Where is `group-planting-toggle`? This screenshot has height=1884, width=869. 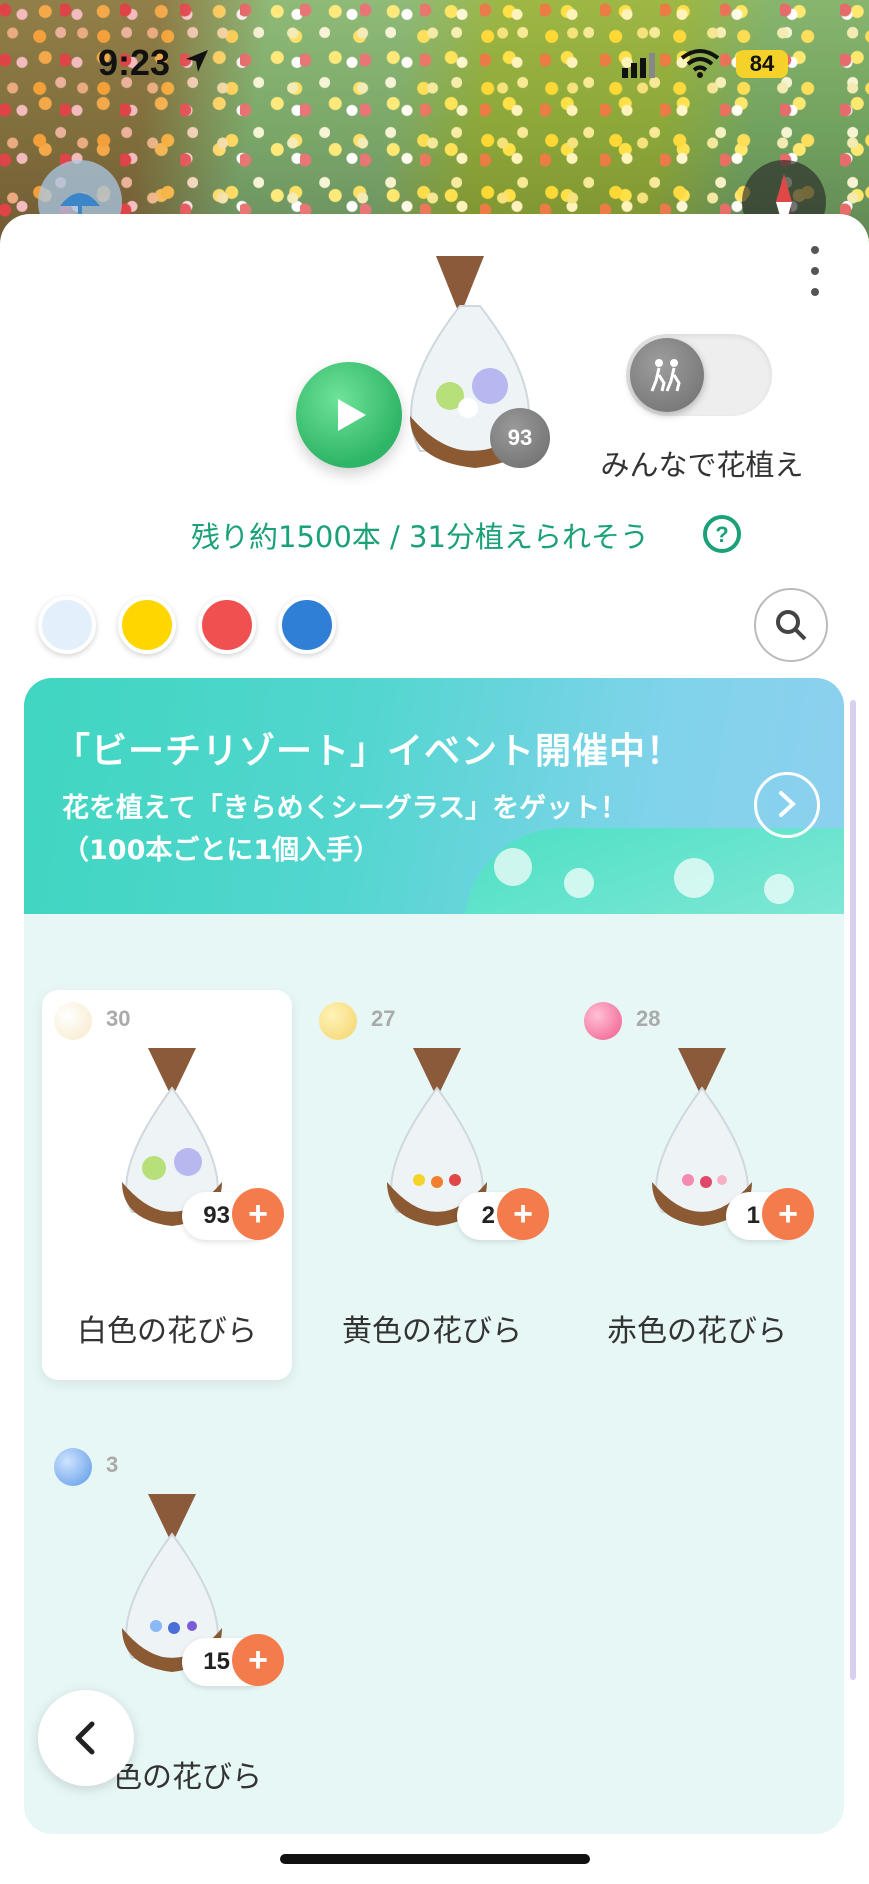
group-planting-toggle is located at coordinates (699, 375).